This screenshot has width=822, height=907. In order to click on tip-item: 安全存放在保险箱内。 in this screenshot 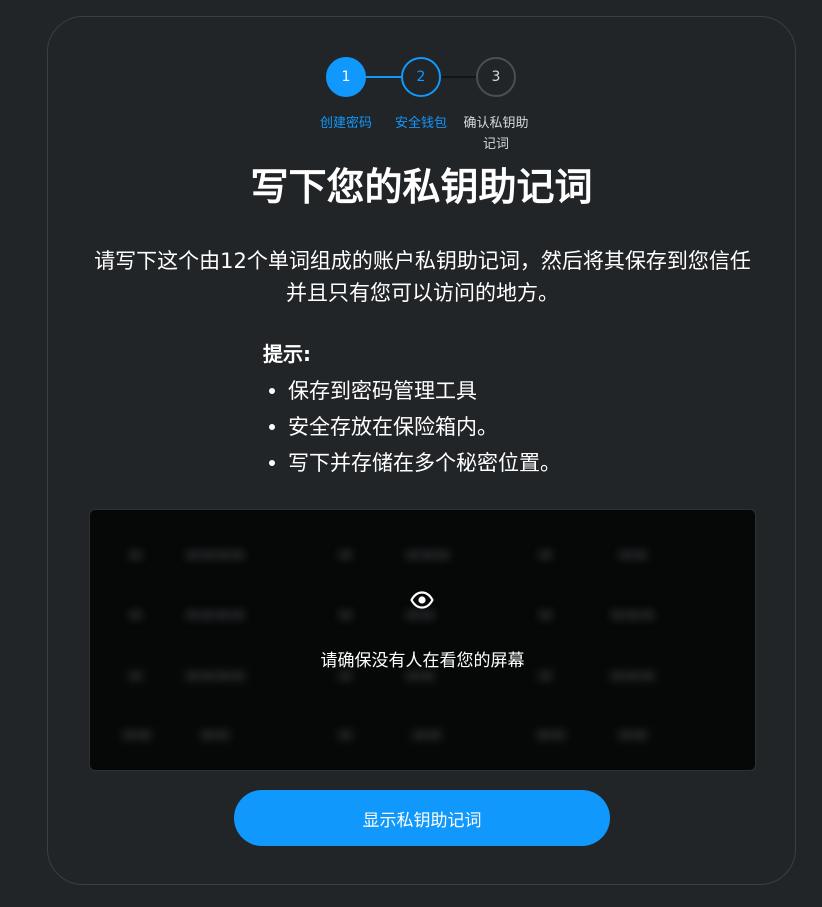, I will do `click(443, 427)`.